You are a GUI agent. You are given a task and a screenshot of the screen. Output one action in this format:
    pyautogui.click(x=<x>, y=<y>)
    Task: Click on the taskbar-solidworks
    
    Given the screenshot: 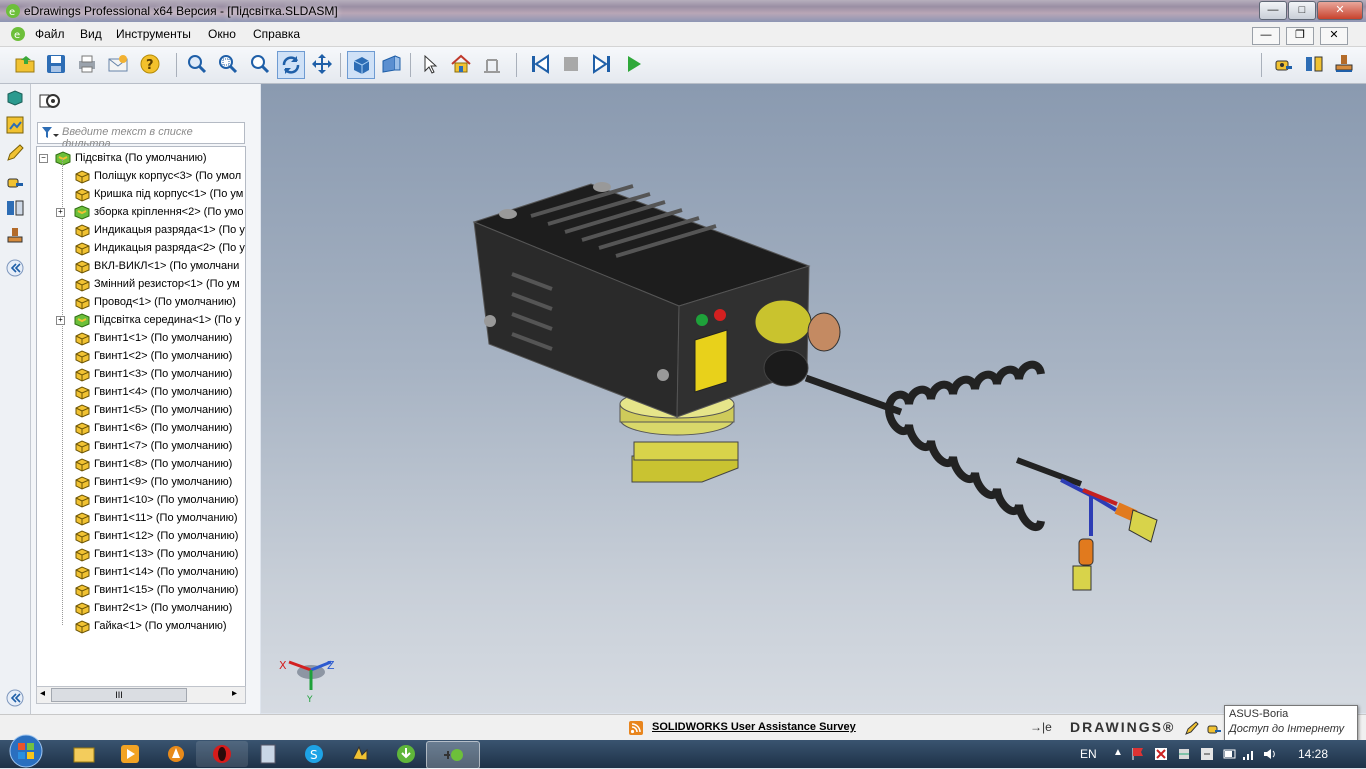 What is the action you would take?
    pyautogui.click(x=360, y=754)
    